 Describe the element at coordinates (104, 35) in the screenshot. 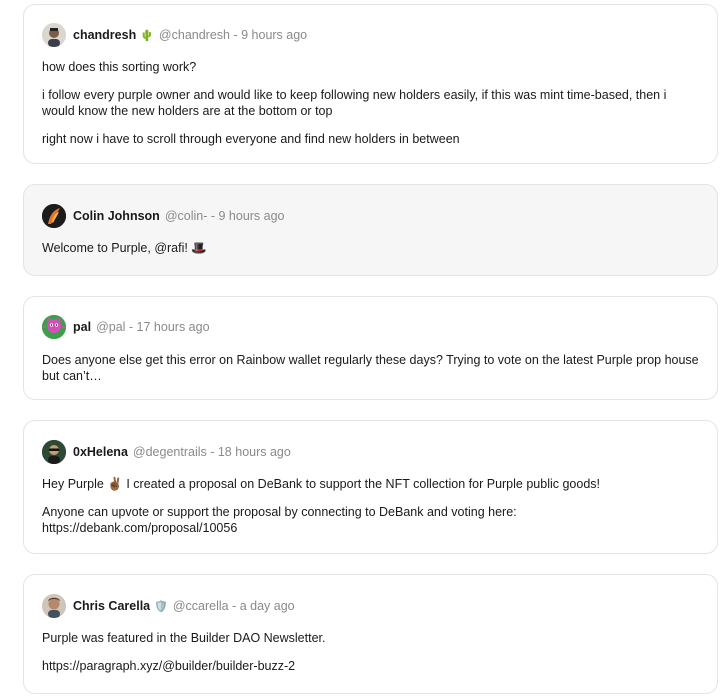

I see `author-name: chandresh` at that location.